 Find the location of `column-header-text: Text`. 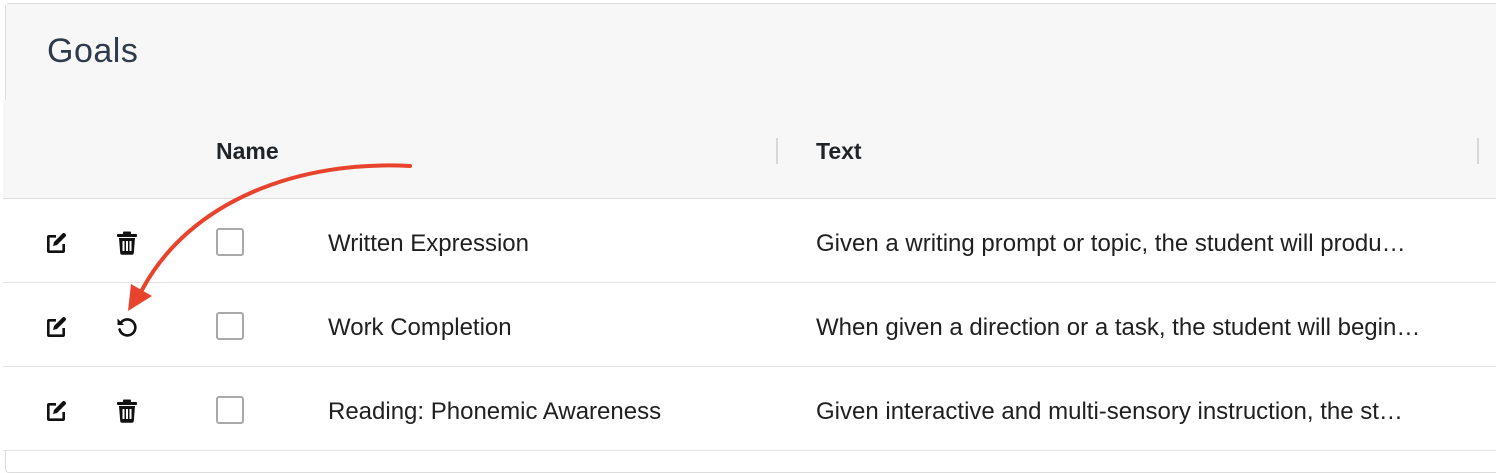

column-header-text: Text is located at coordinates (839, 151).